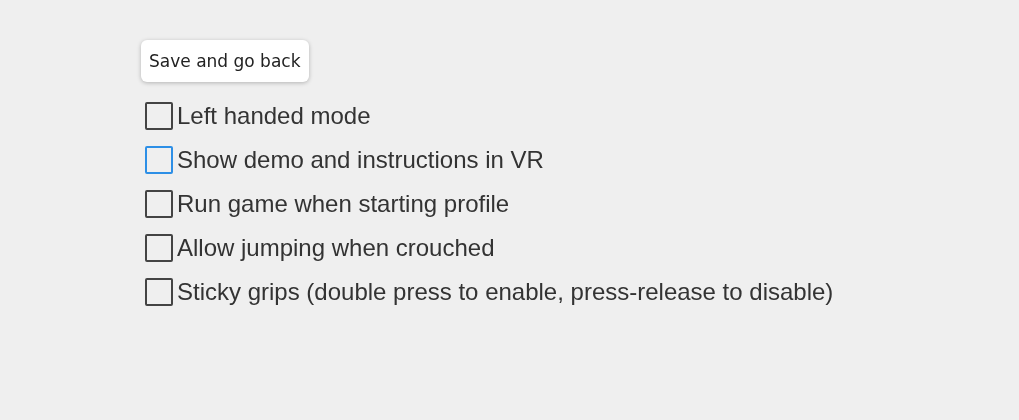 The width and height of the screenshot is (1019, 420). Describe the element at coordinates (225, 61) in the screenshot. I see `save-button: Save and go back` at that location.